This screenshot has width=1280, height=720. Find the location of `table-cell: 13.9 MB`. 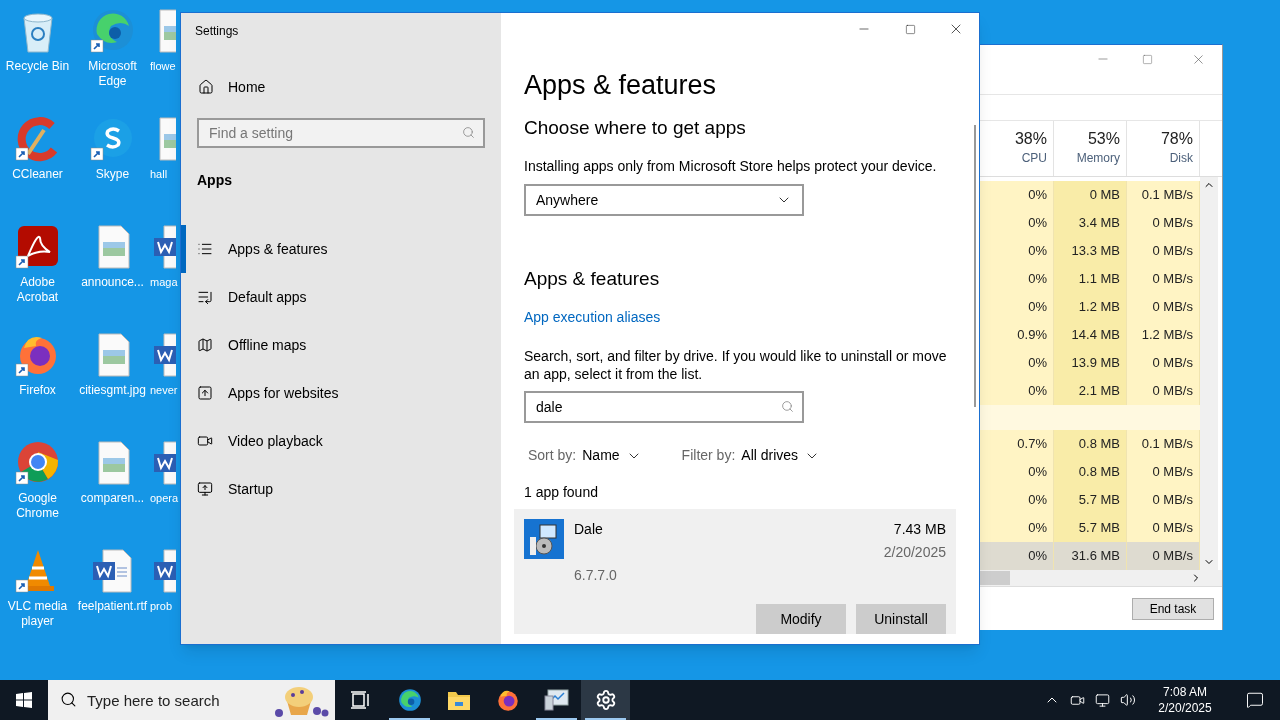

table-cell: 13.9 MB is located at coordinates (1090, 363).